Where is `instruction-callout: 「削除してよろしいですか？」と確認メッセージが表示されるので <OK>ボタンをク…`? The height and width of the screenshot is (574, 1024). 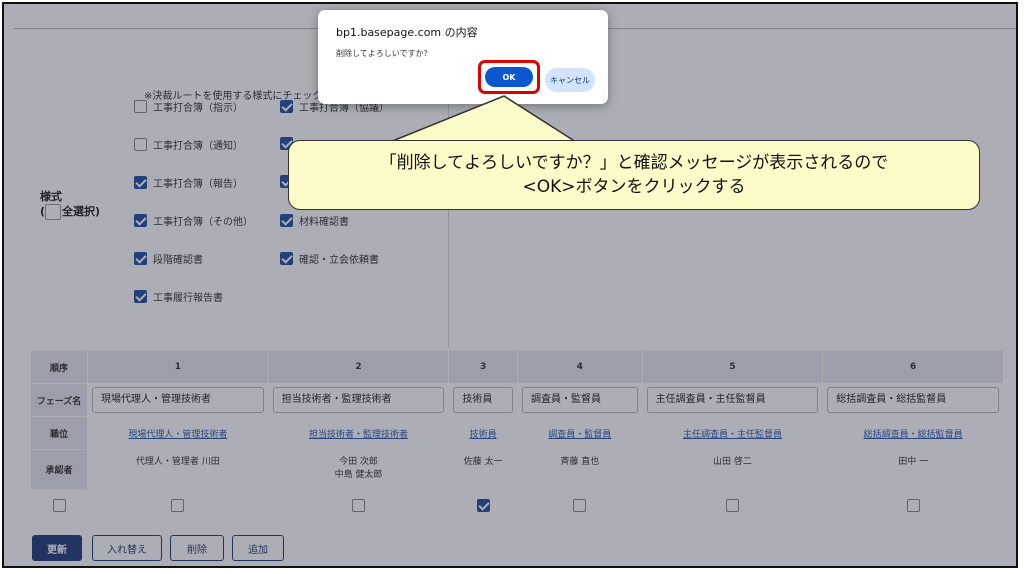
instruction-callout: 「削除してよろしいですか？」と確認メッセージが表示されるので <OK>ボタンをク… is located at coordinates (634, 175).